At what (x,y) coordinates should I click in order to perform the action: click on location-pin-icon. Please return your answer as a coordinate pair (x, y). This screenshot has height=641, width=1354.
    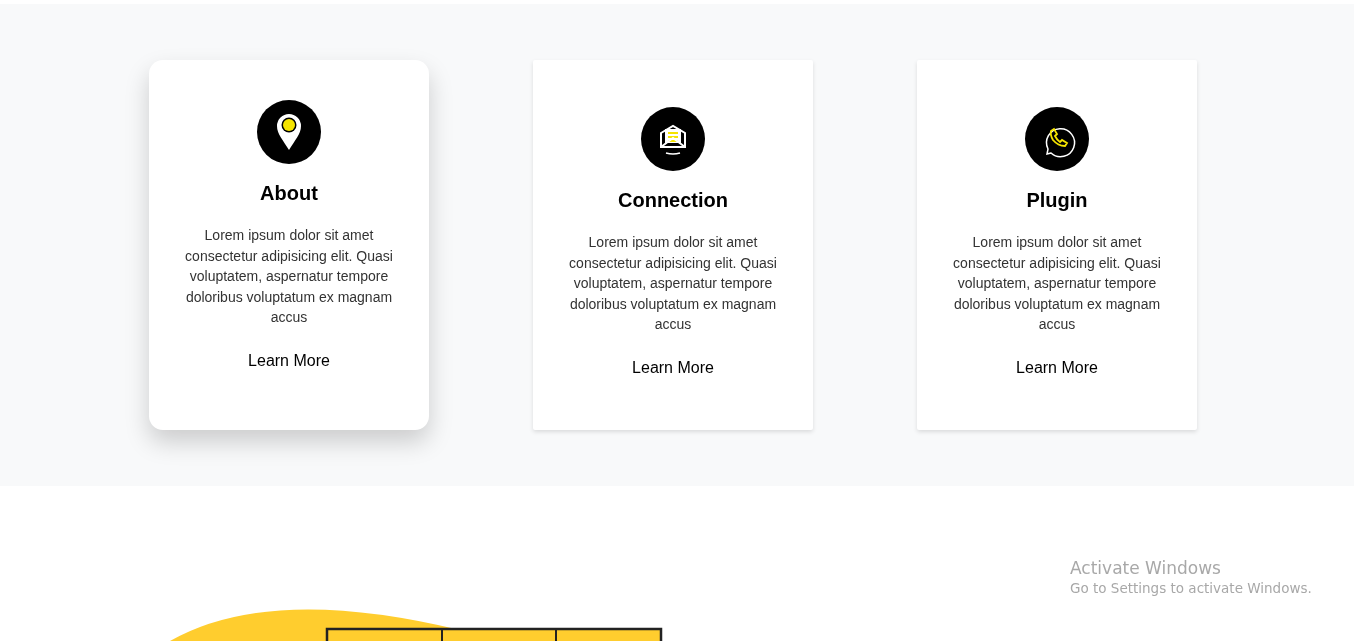
    Looking at the image, I should click on (289, 132).